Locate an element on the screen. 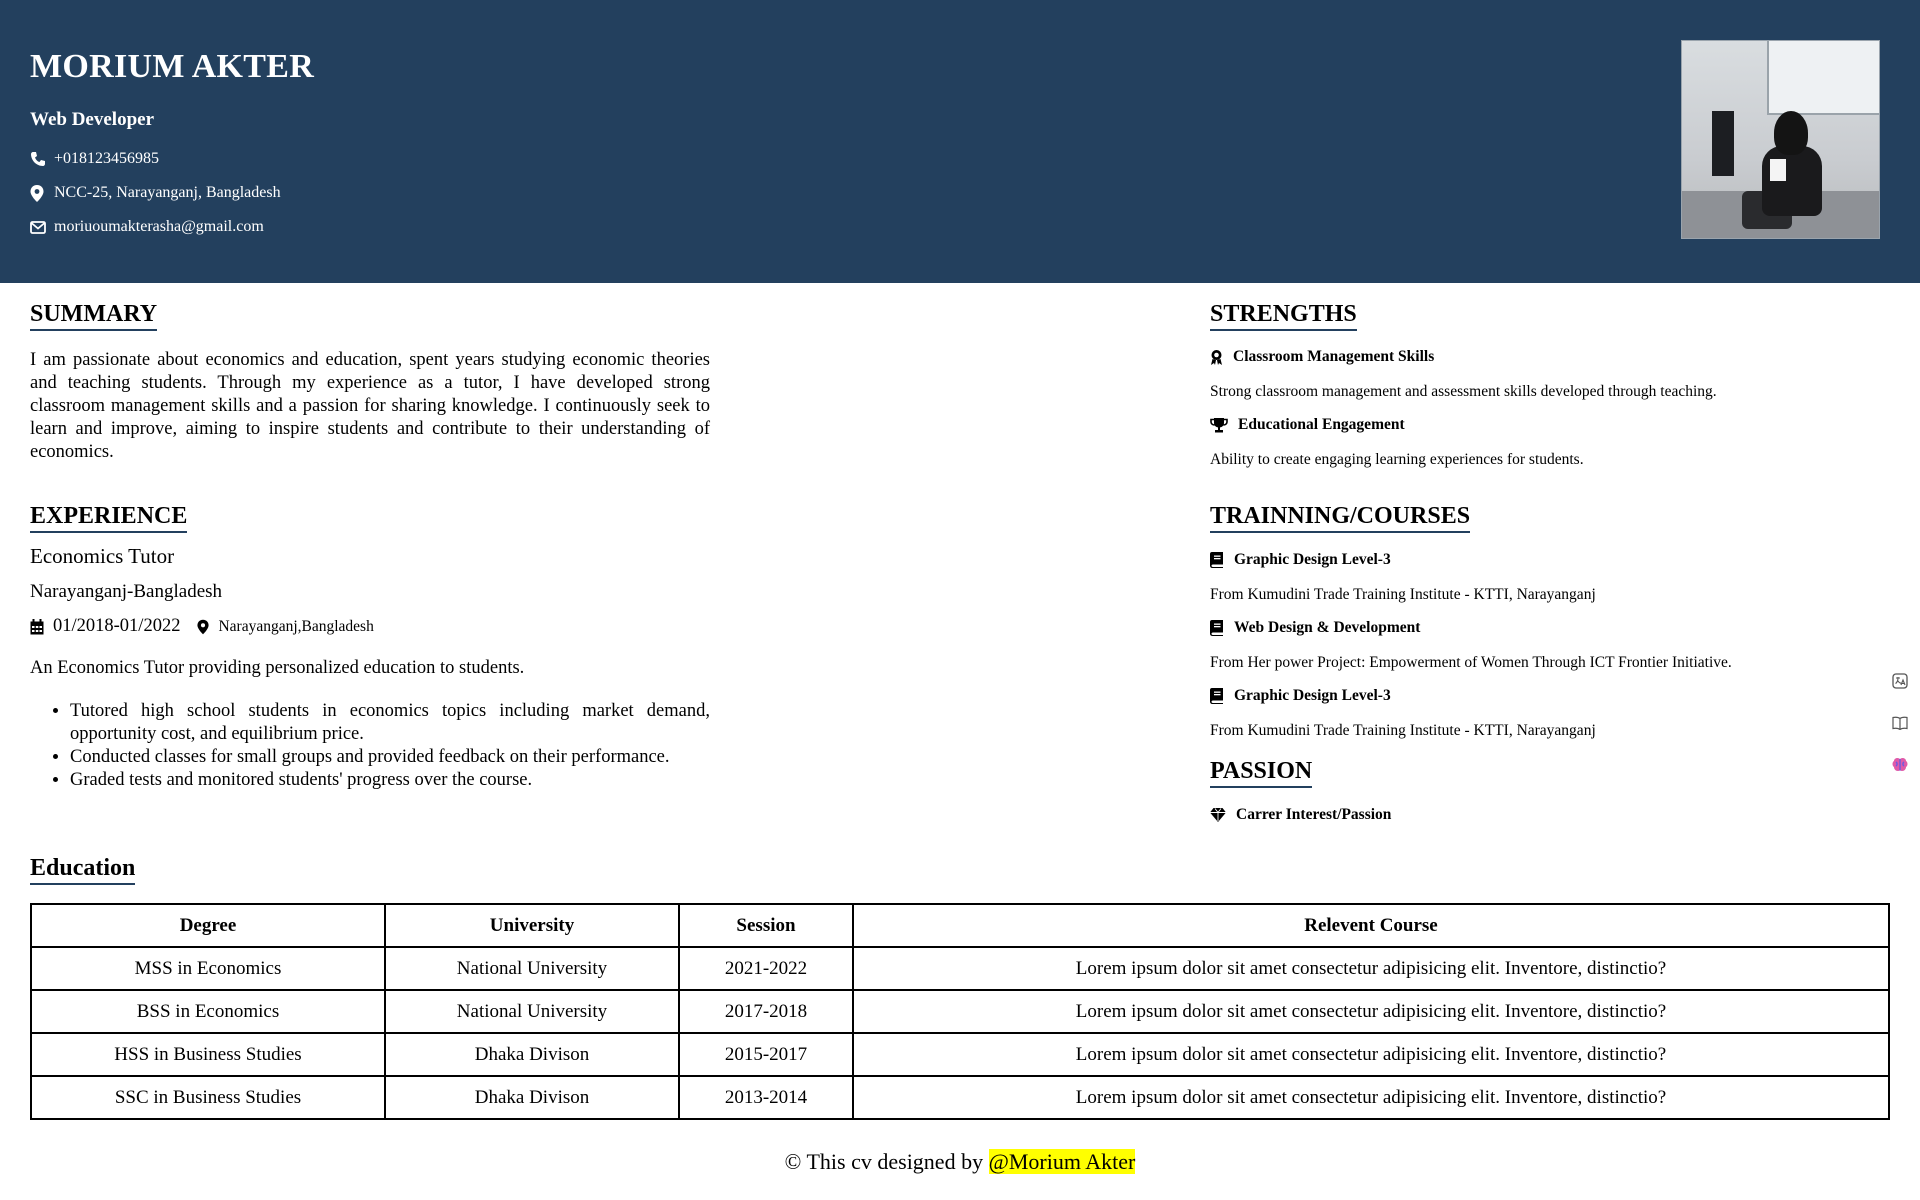 The height and width of the screenshot is (1200, 1920). translate-icon is located at coordinates (1900, 681).